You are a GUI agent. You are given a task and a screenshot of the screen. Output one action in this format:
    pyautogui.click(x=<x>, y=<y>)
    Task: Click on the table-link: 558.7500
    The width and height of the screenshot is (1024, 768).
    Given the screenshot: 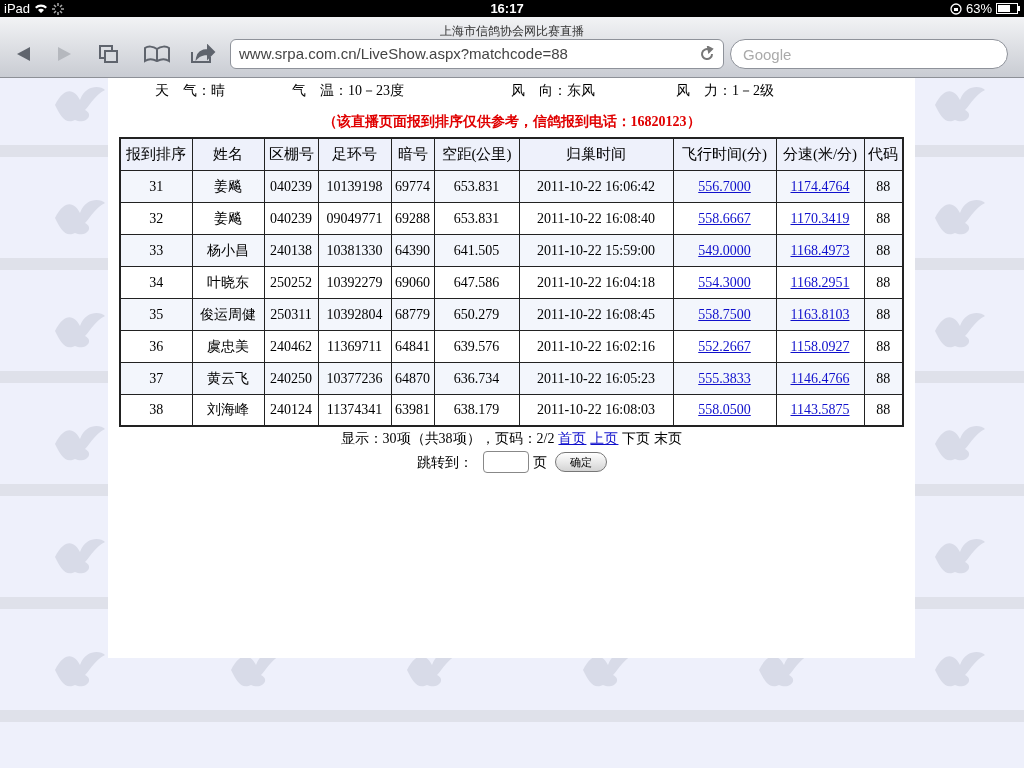 What is the action you would take?
    pyautogui.click(x=724, y=314)
    